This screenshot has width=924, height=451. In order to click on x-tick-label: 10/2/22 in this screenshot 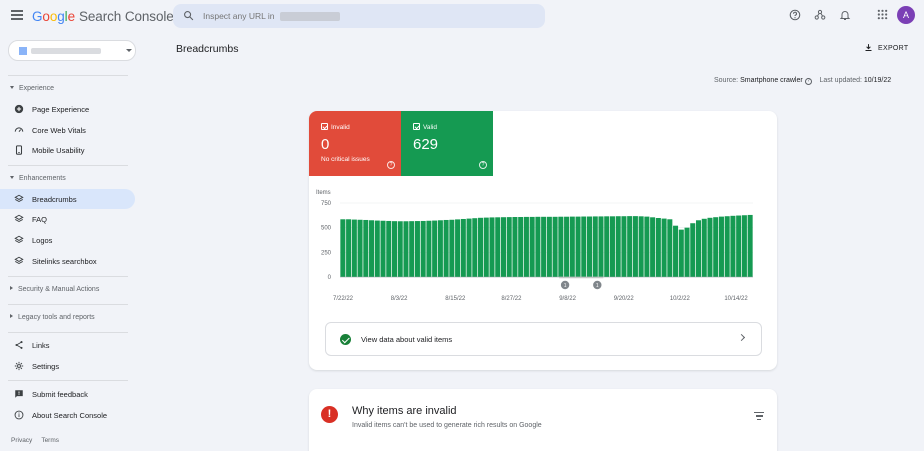, I will do `click(680, 299)`.